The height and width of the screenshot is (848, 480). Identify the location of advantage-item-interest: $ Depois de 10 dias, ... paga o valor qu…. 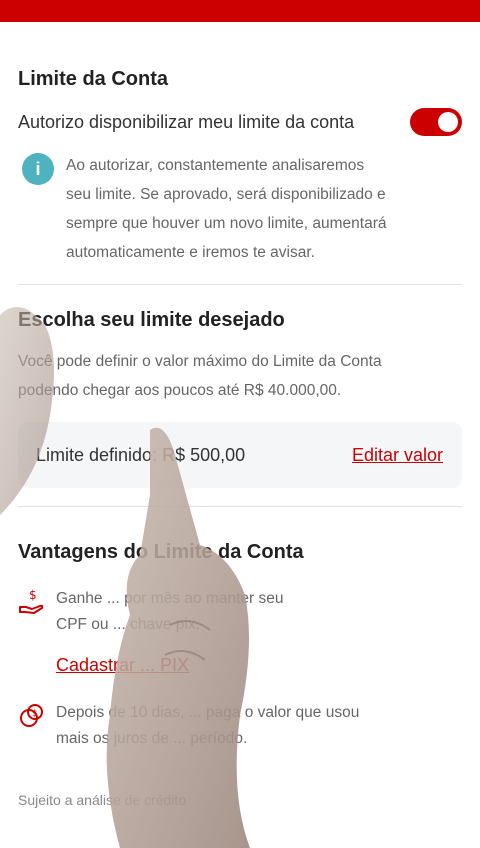
(240, 726).